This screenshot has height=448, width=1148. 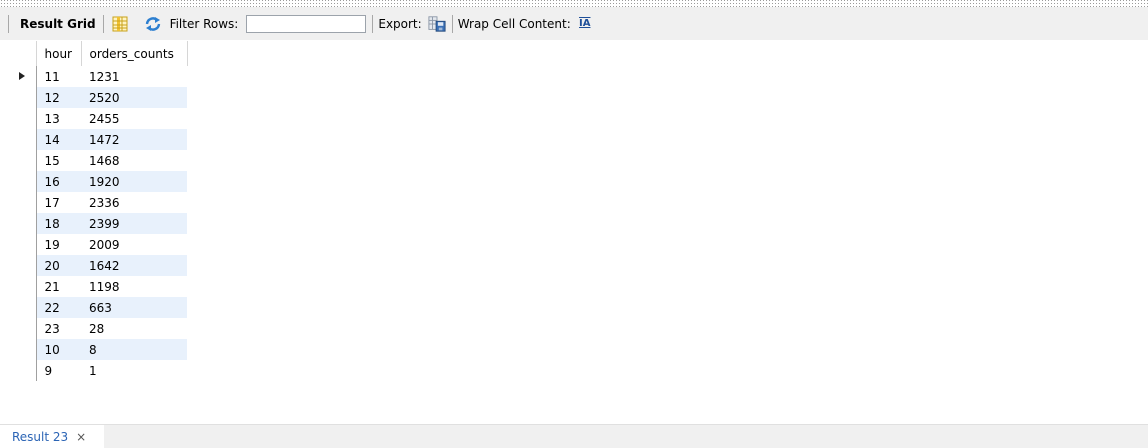 I want to click on cell-orders-counts: 1231, so click(x=134, y=76).